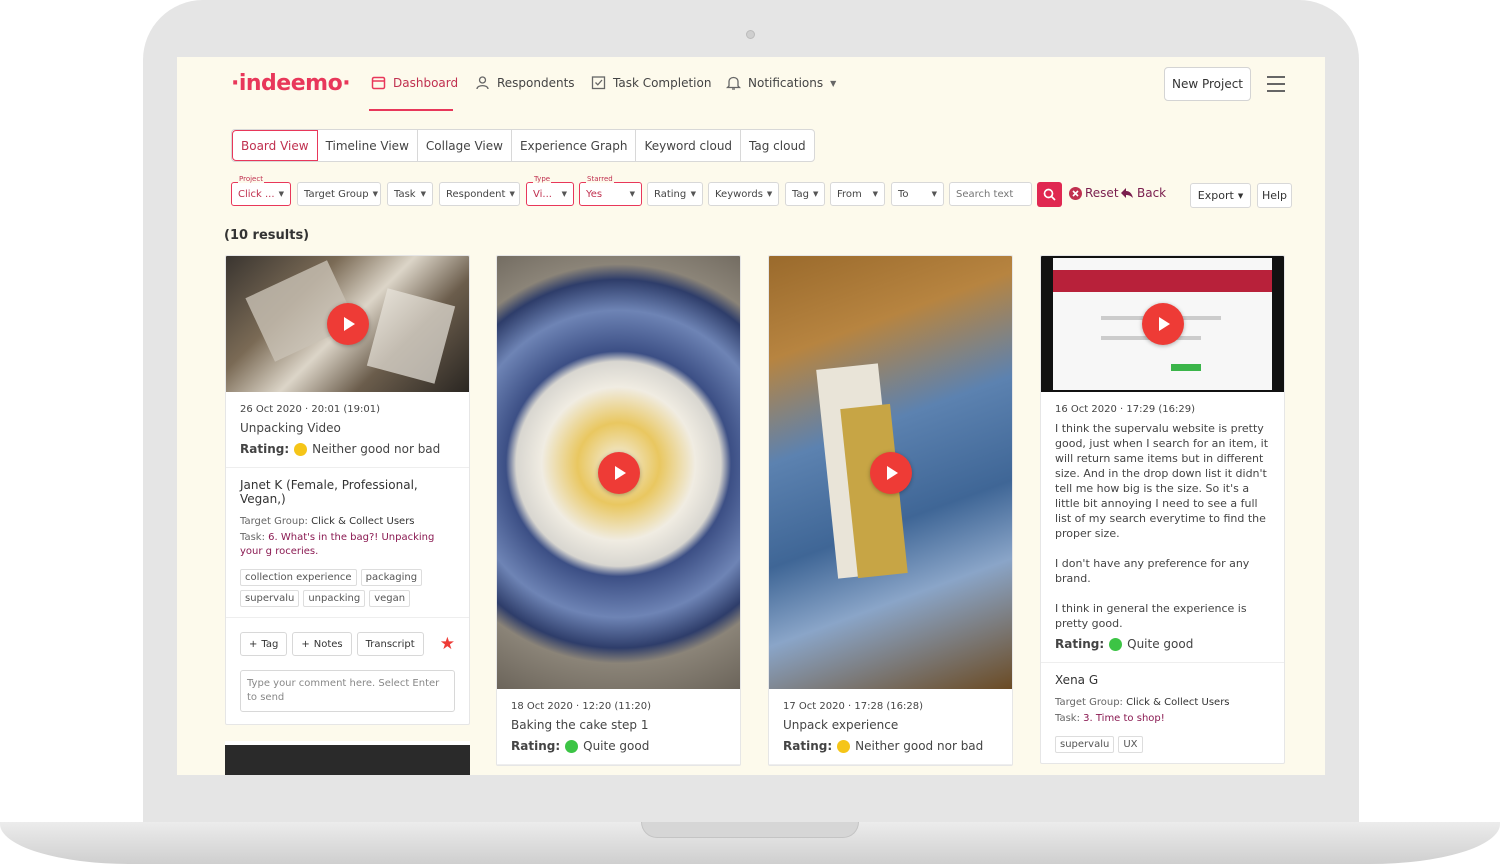  Describe the element at coordinates (298, 577) in the screenshot. I see `tag-chip: collection experience` at that location.